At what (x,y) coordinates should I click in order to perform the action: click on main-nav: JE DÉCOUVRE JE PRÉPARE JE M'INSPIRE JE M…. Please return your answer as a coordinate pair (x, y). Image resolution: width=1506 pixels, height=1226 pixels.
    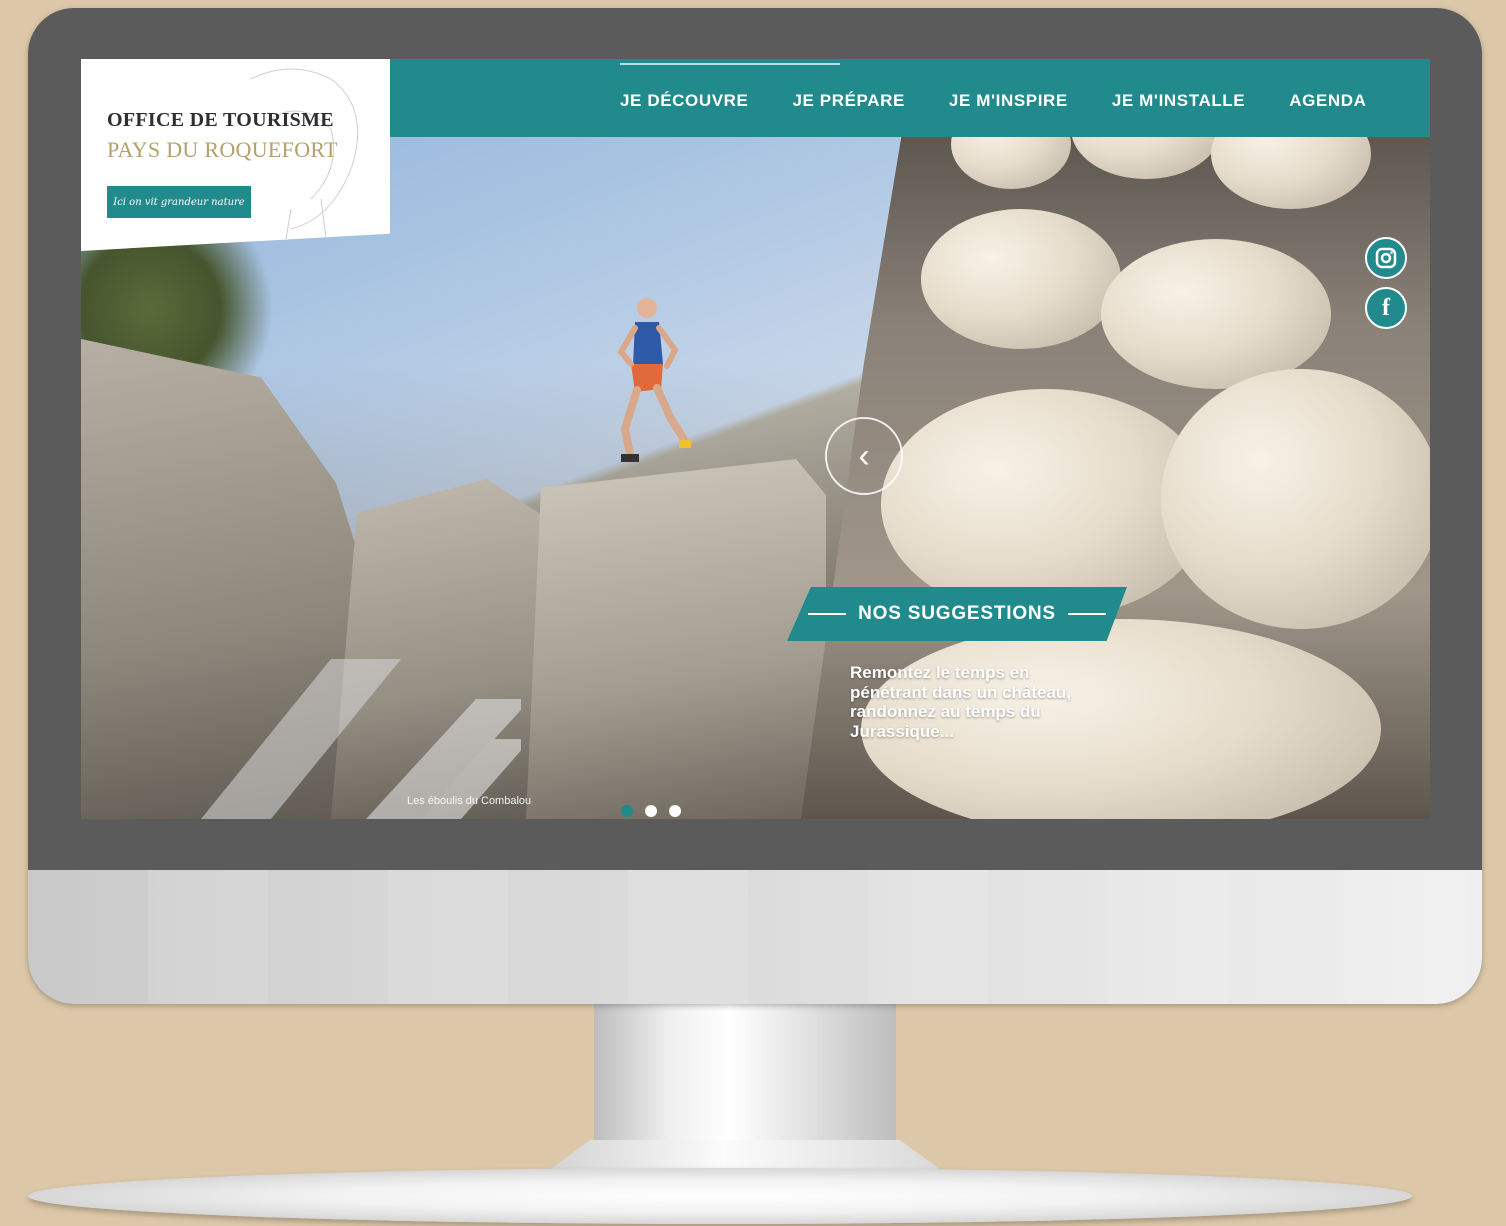
    Looking at the image, I should click on (993, 101).